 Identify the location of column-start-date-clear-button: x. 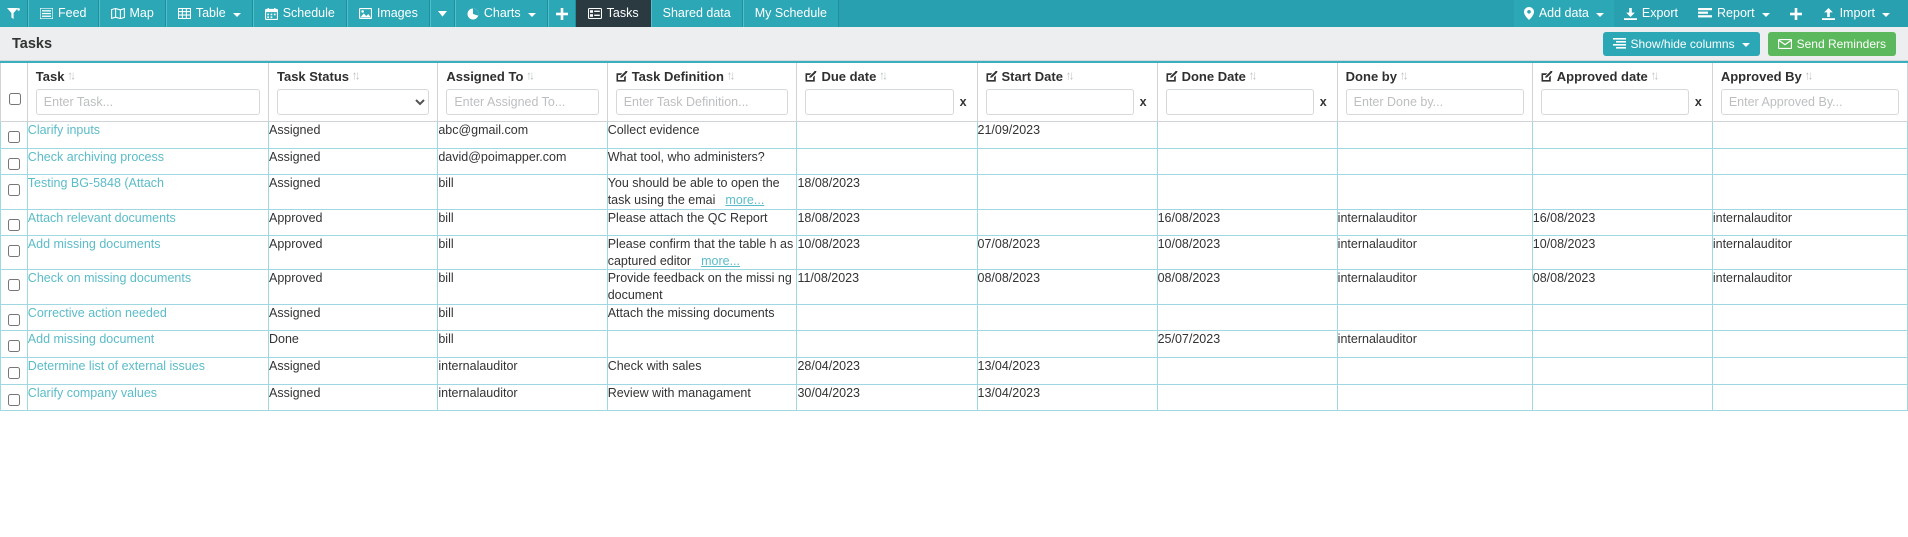
(1143, 102).